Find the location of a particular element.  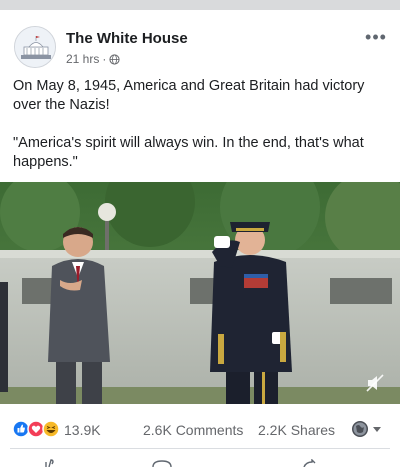

post-meta: 21 hrs · is located at coordinates (93, 59).